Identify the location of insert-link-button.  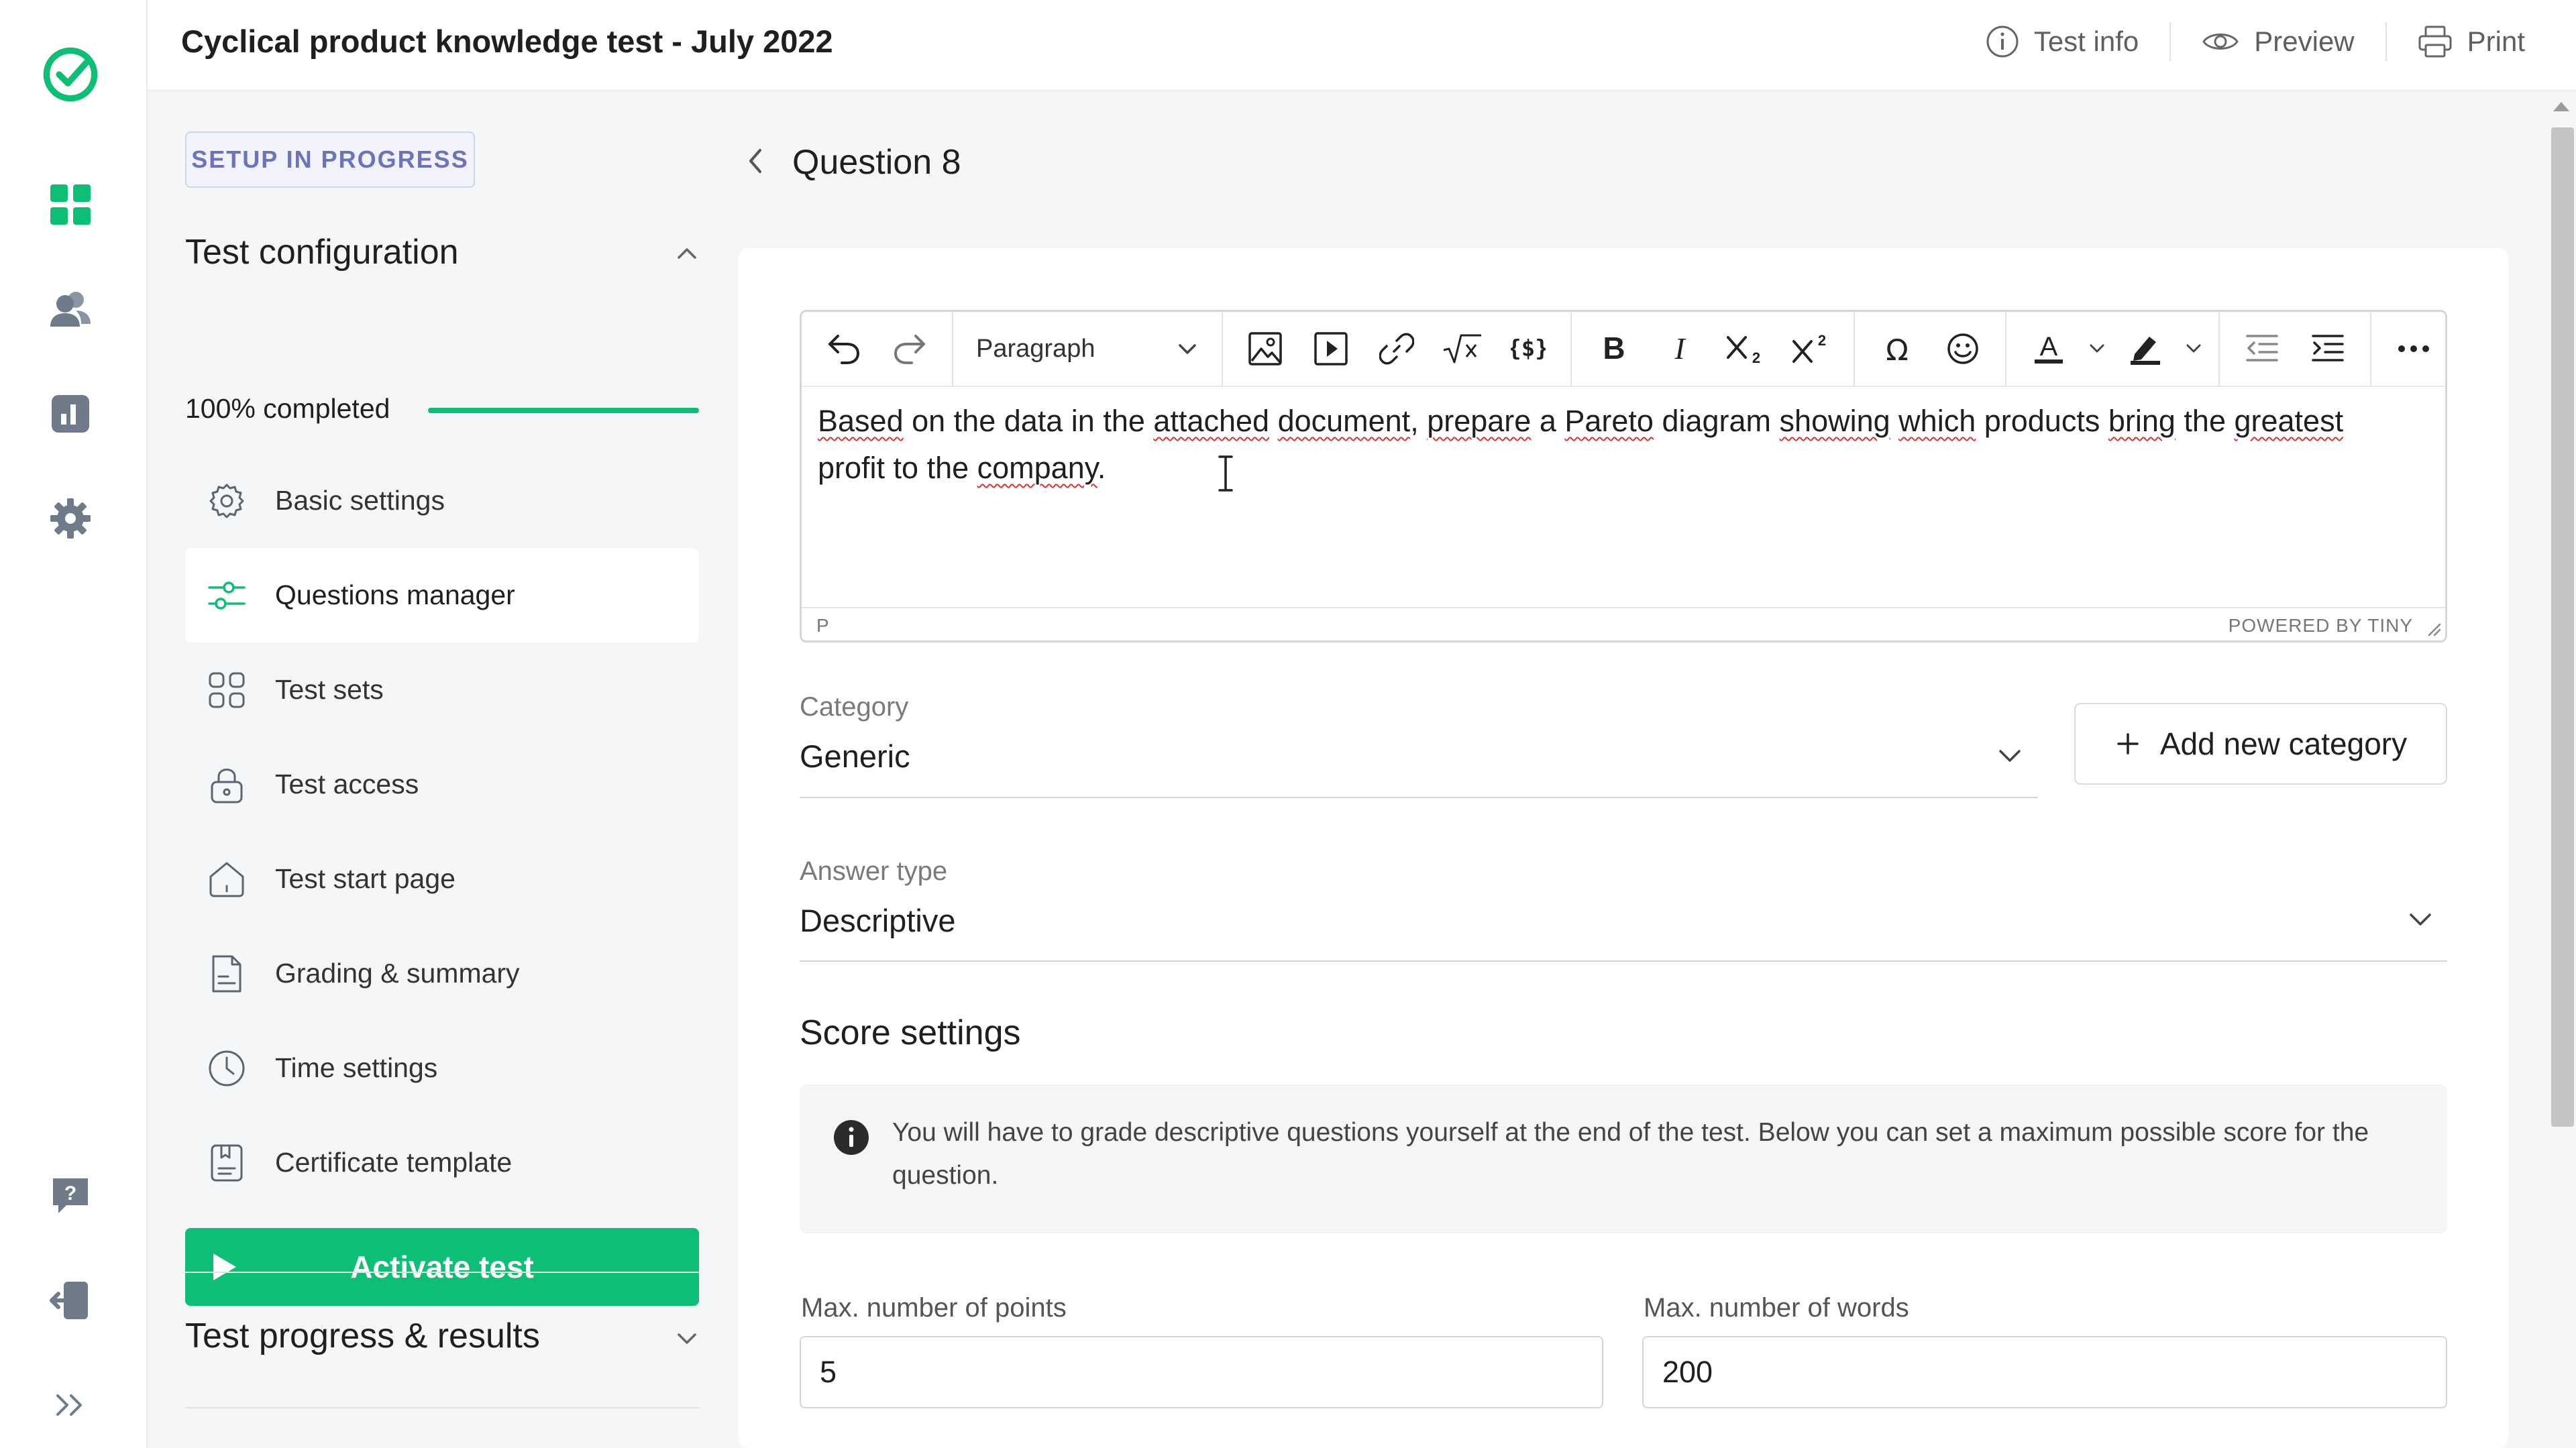
(1397, 349).